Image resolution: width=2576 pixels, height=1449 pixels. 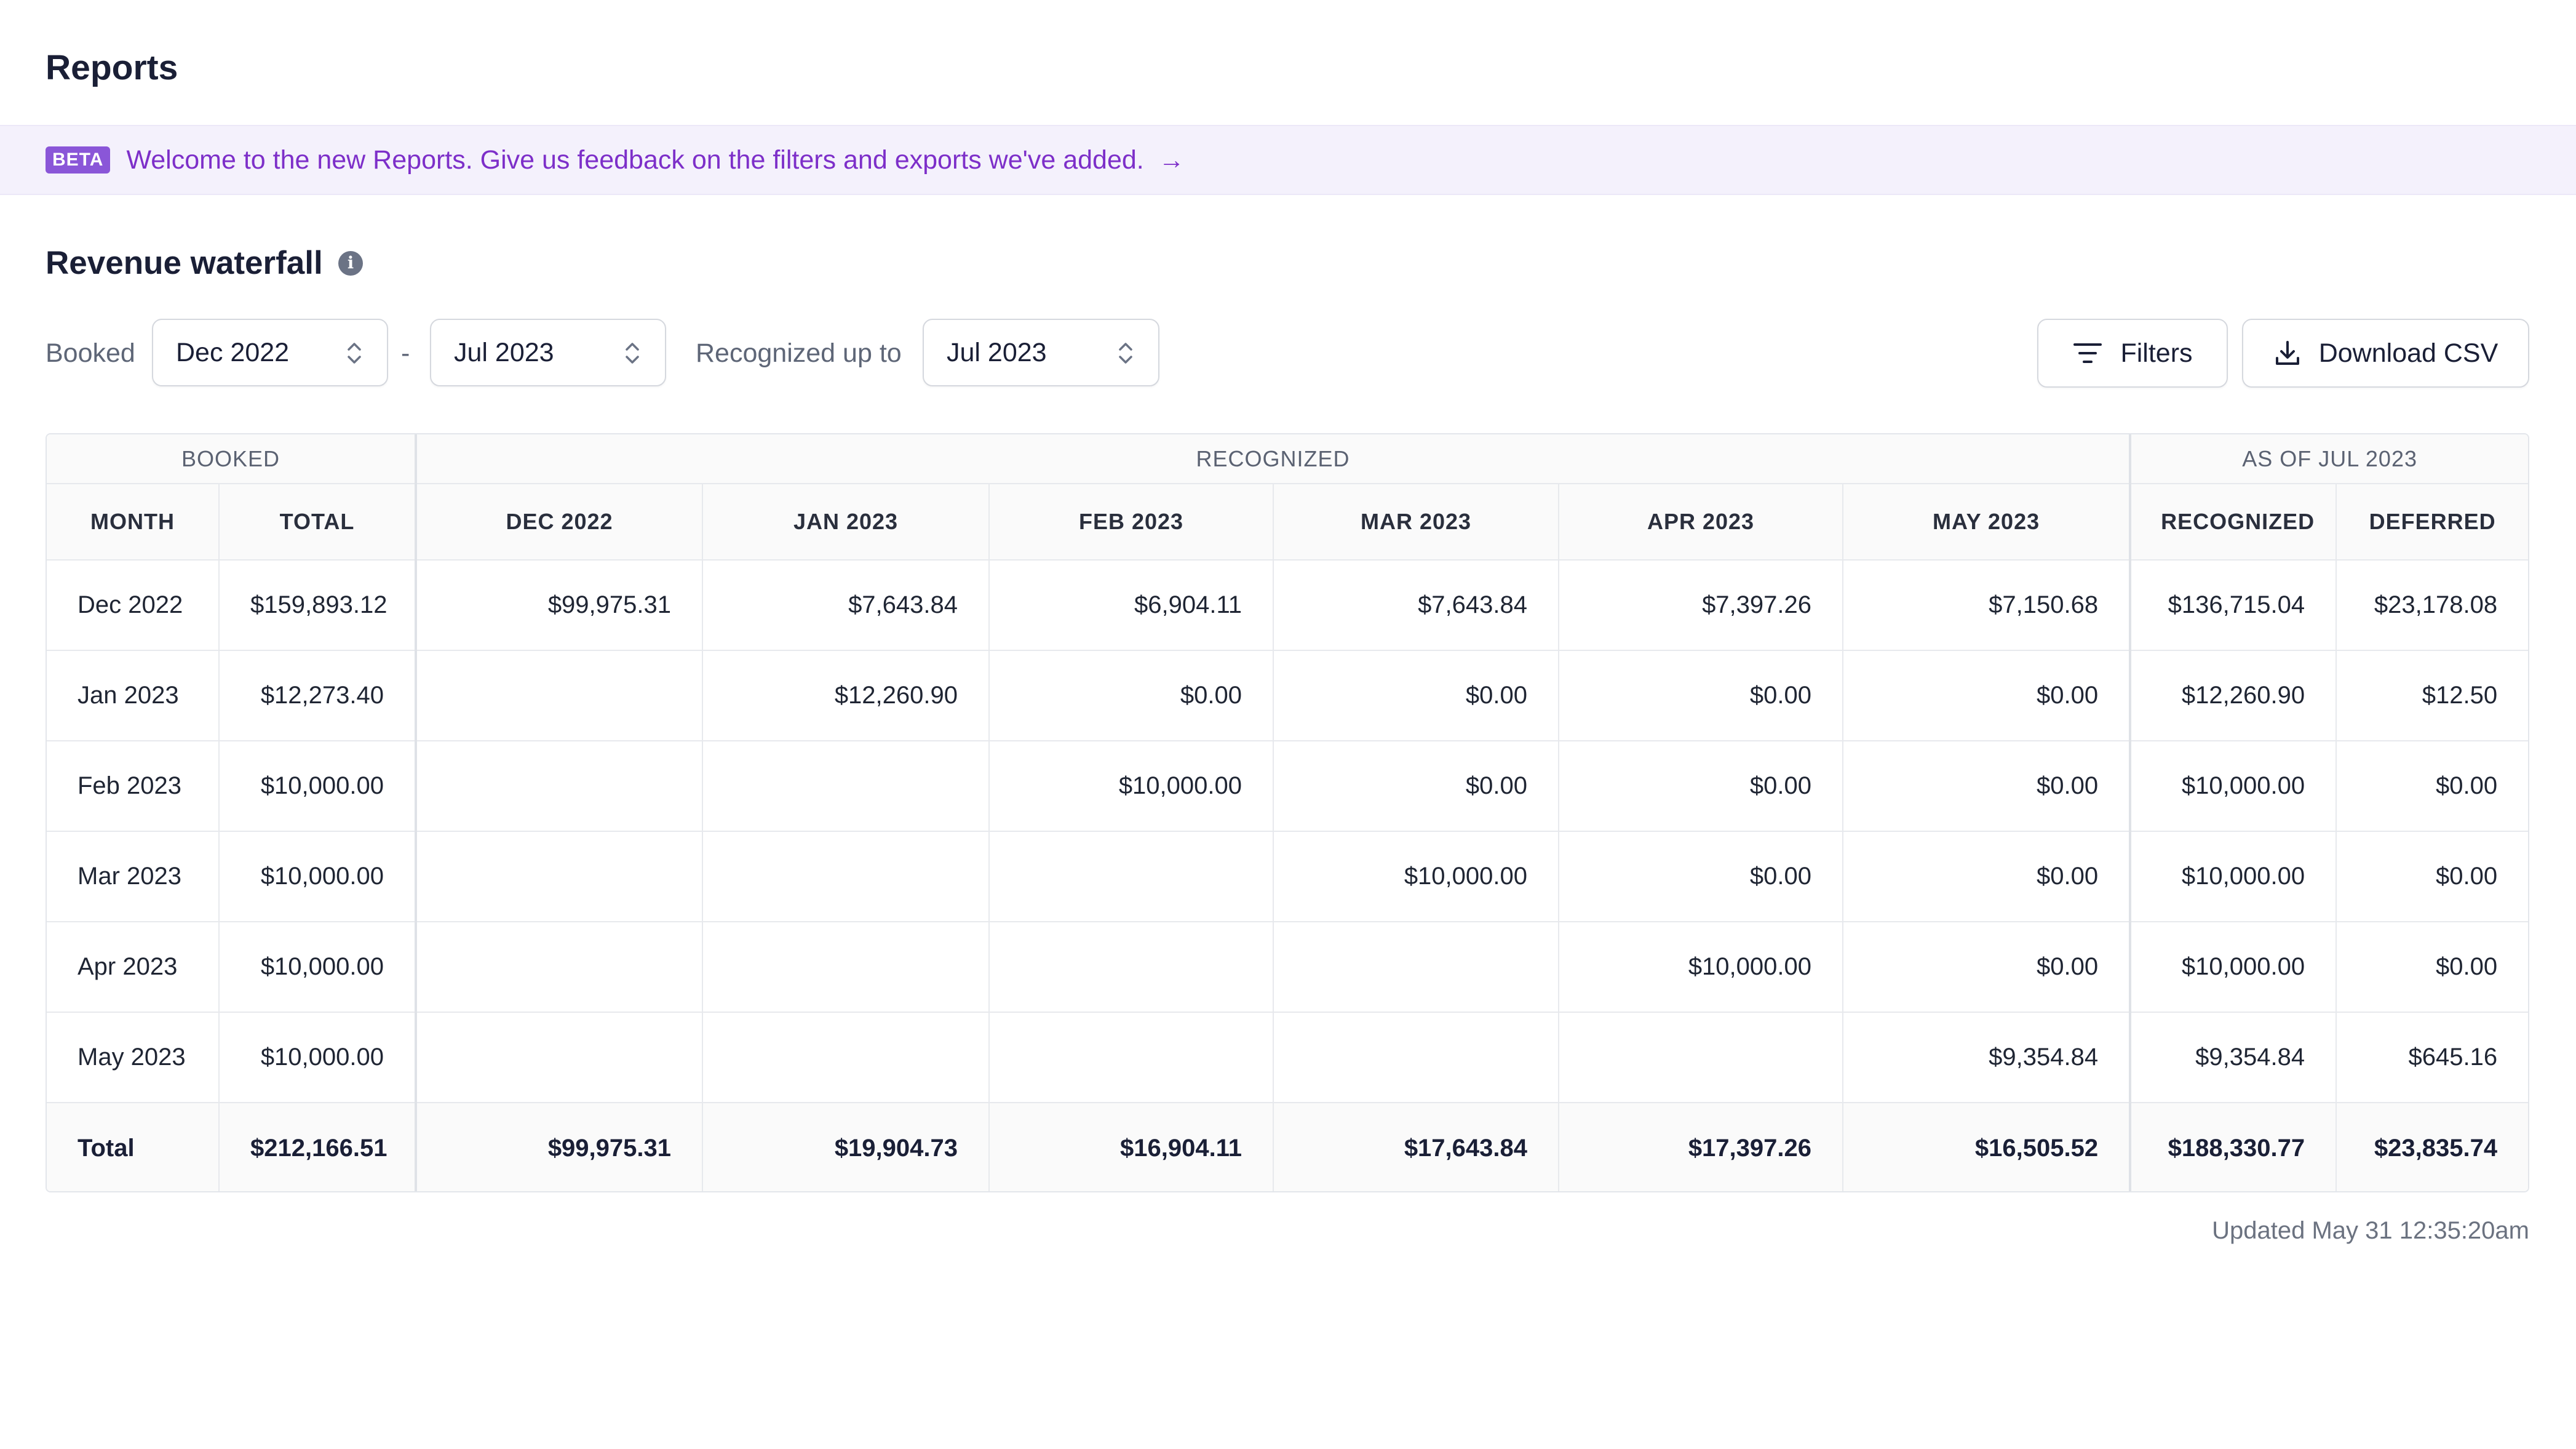 What do you see at coordinates (2431, 605) in the screenshot?
I see `deferred-cell: $23,178.08` at bounding box center [2431, 605].